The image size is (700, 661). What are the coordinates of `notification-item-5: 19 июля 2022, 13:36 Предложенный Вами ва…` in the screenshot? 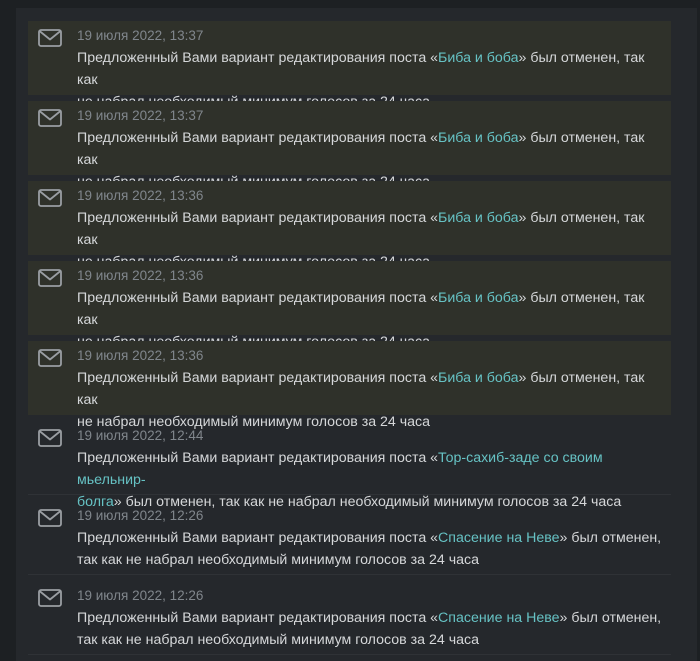 It's located at (349, 385).